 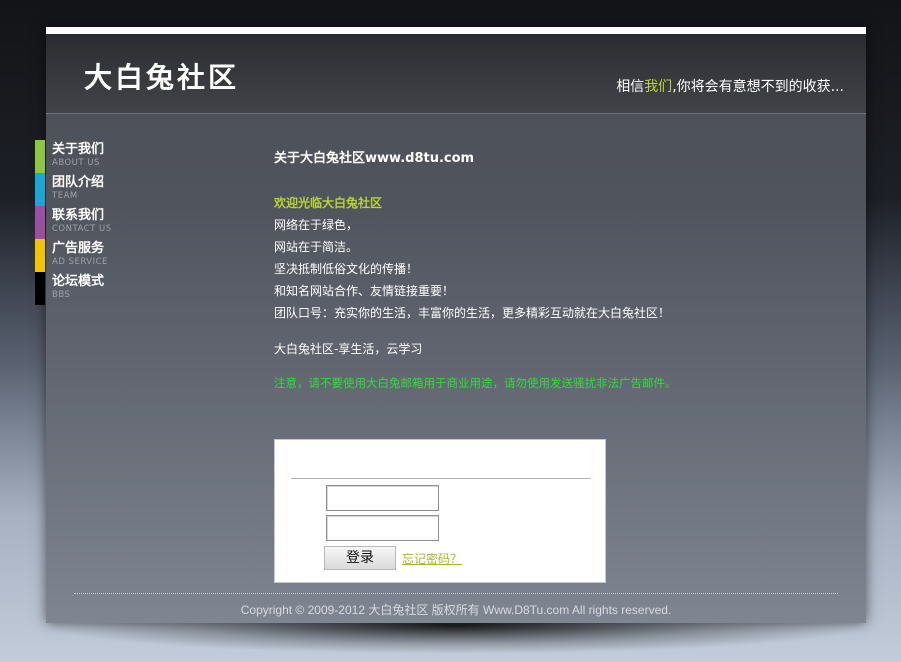 What do you see at coordinates (65, 196) in the screenshot?
I see `nav-item-sublabel: TEAM` at bounding box center [65, 196].